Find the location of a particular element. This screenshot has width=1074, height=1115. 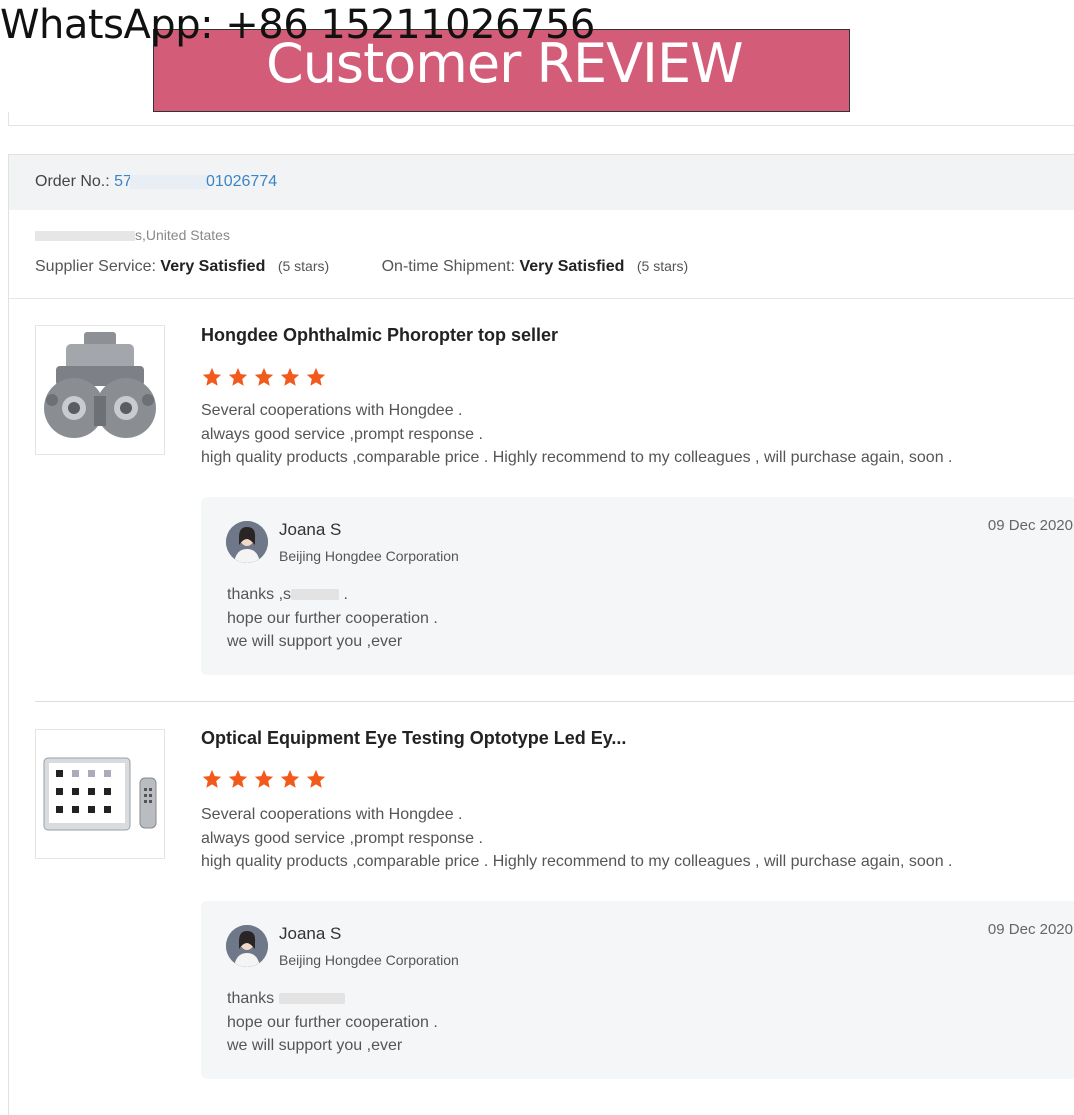

eye-chart-image is located at coordinates (100, 794).